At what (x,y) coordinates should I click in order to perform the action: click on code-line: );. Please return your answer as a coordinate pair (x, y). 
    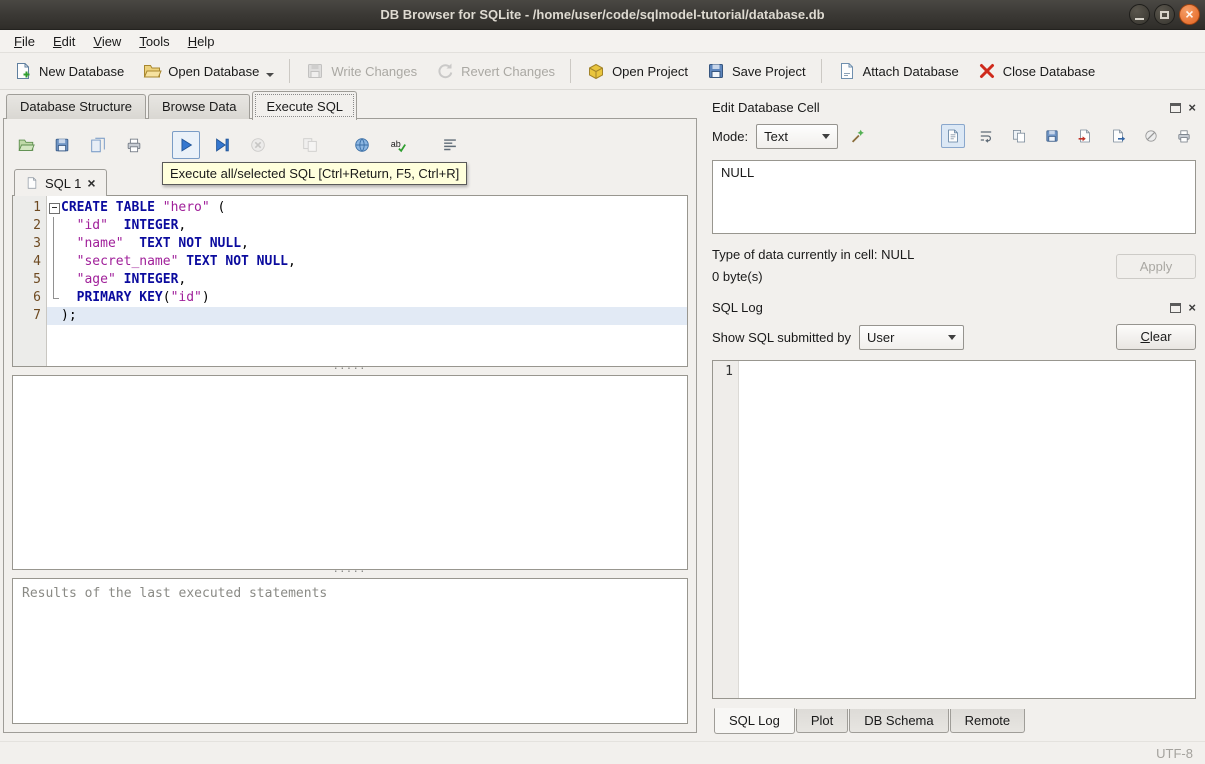
    Looking at the image, I should click on (367, 316).